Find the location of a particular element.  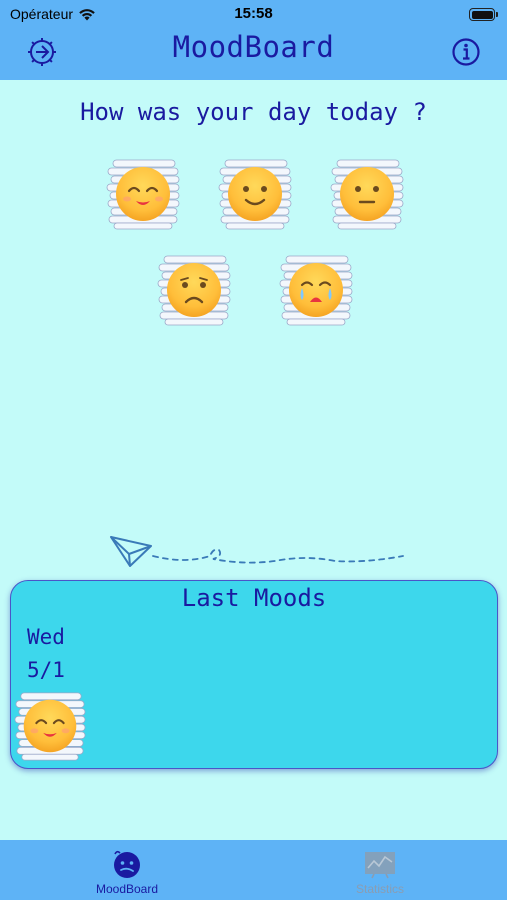

sad-face-icon is located at coordinates (194, 290).